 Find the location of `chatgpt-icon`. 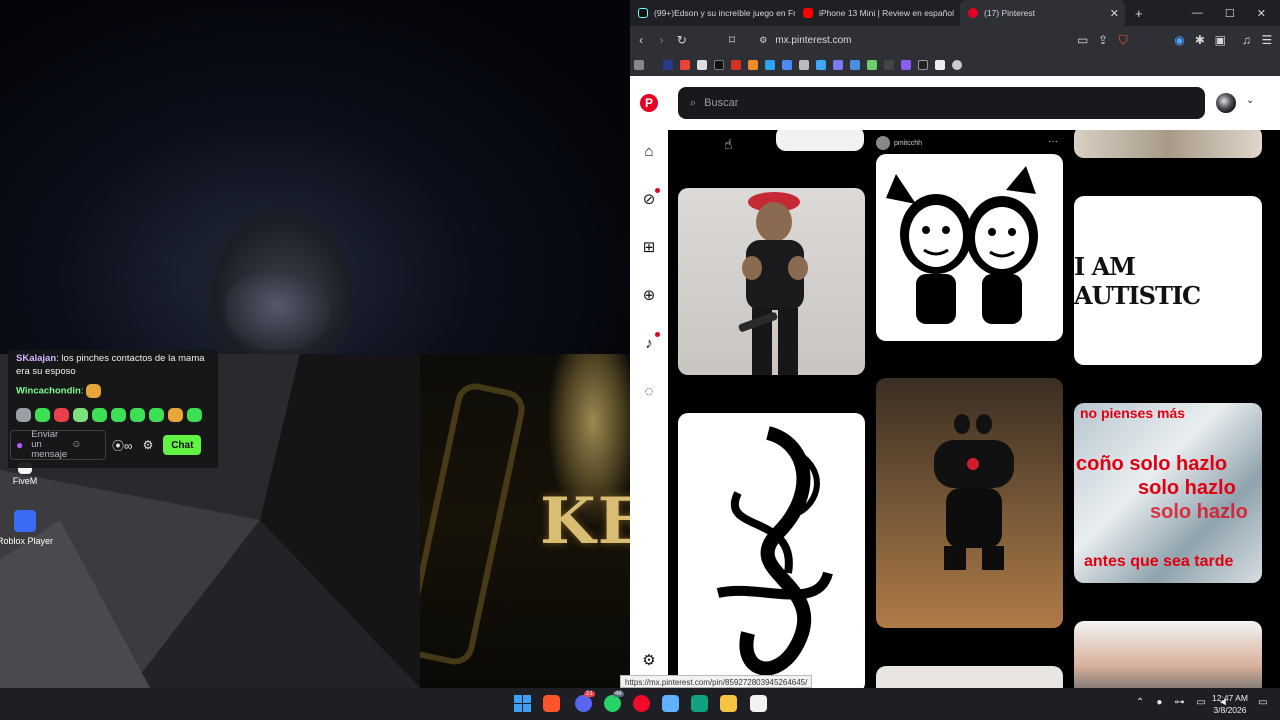

chatgpt-icon is located at coordinates (699, 703).